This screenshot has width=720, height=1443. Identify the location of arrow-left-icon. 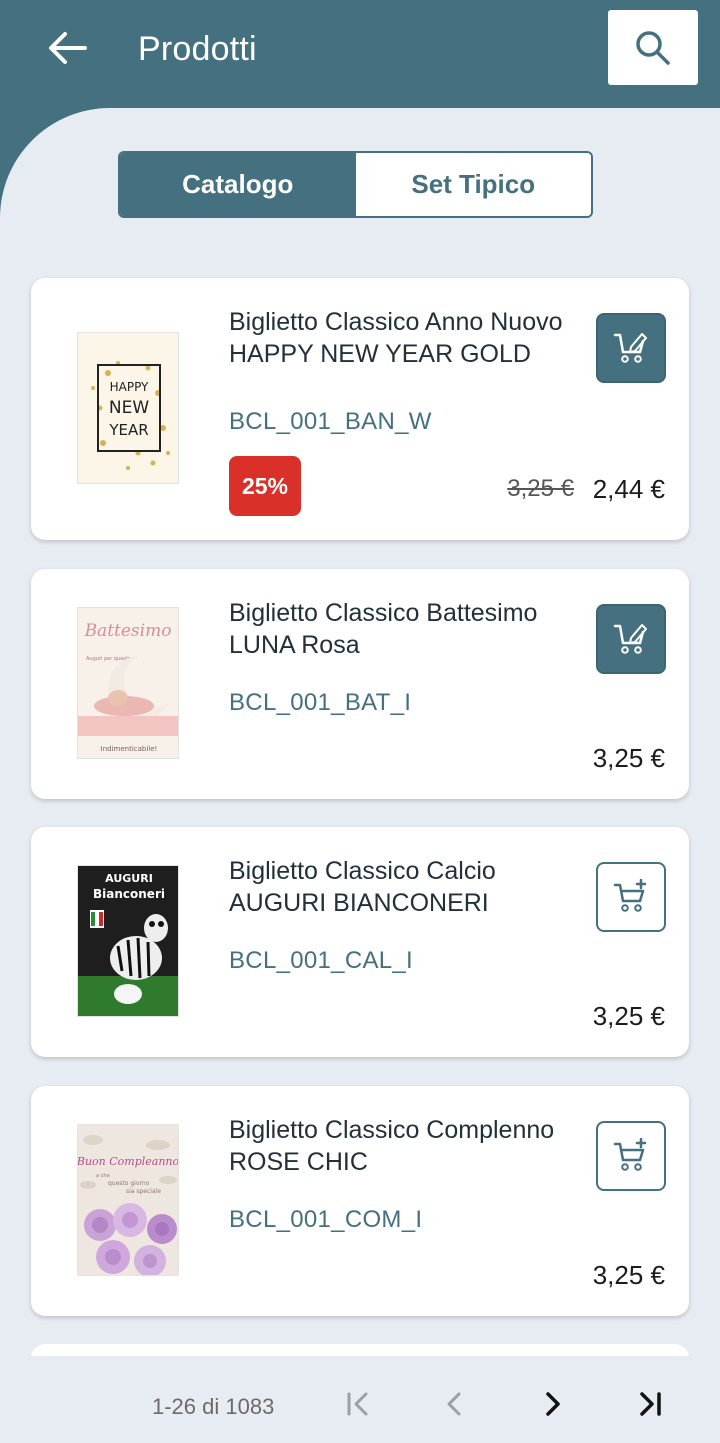
(68, 48).